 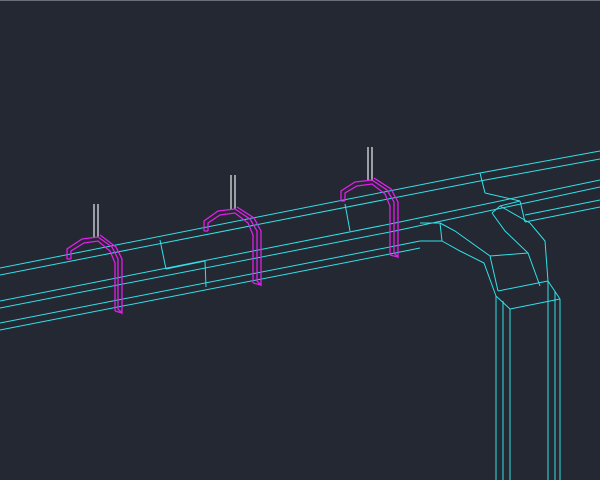 I want to click on tray-elbow, so click(x=490, y=255).